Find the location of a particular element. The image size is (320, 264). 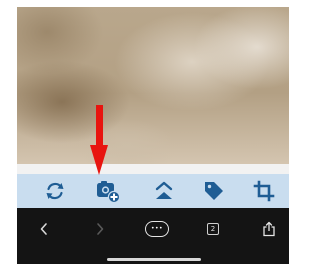

camera-add-icon is located at coordinates (109, 192).